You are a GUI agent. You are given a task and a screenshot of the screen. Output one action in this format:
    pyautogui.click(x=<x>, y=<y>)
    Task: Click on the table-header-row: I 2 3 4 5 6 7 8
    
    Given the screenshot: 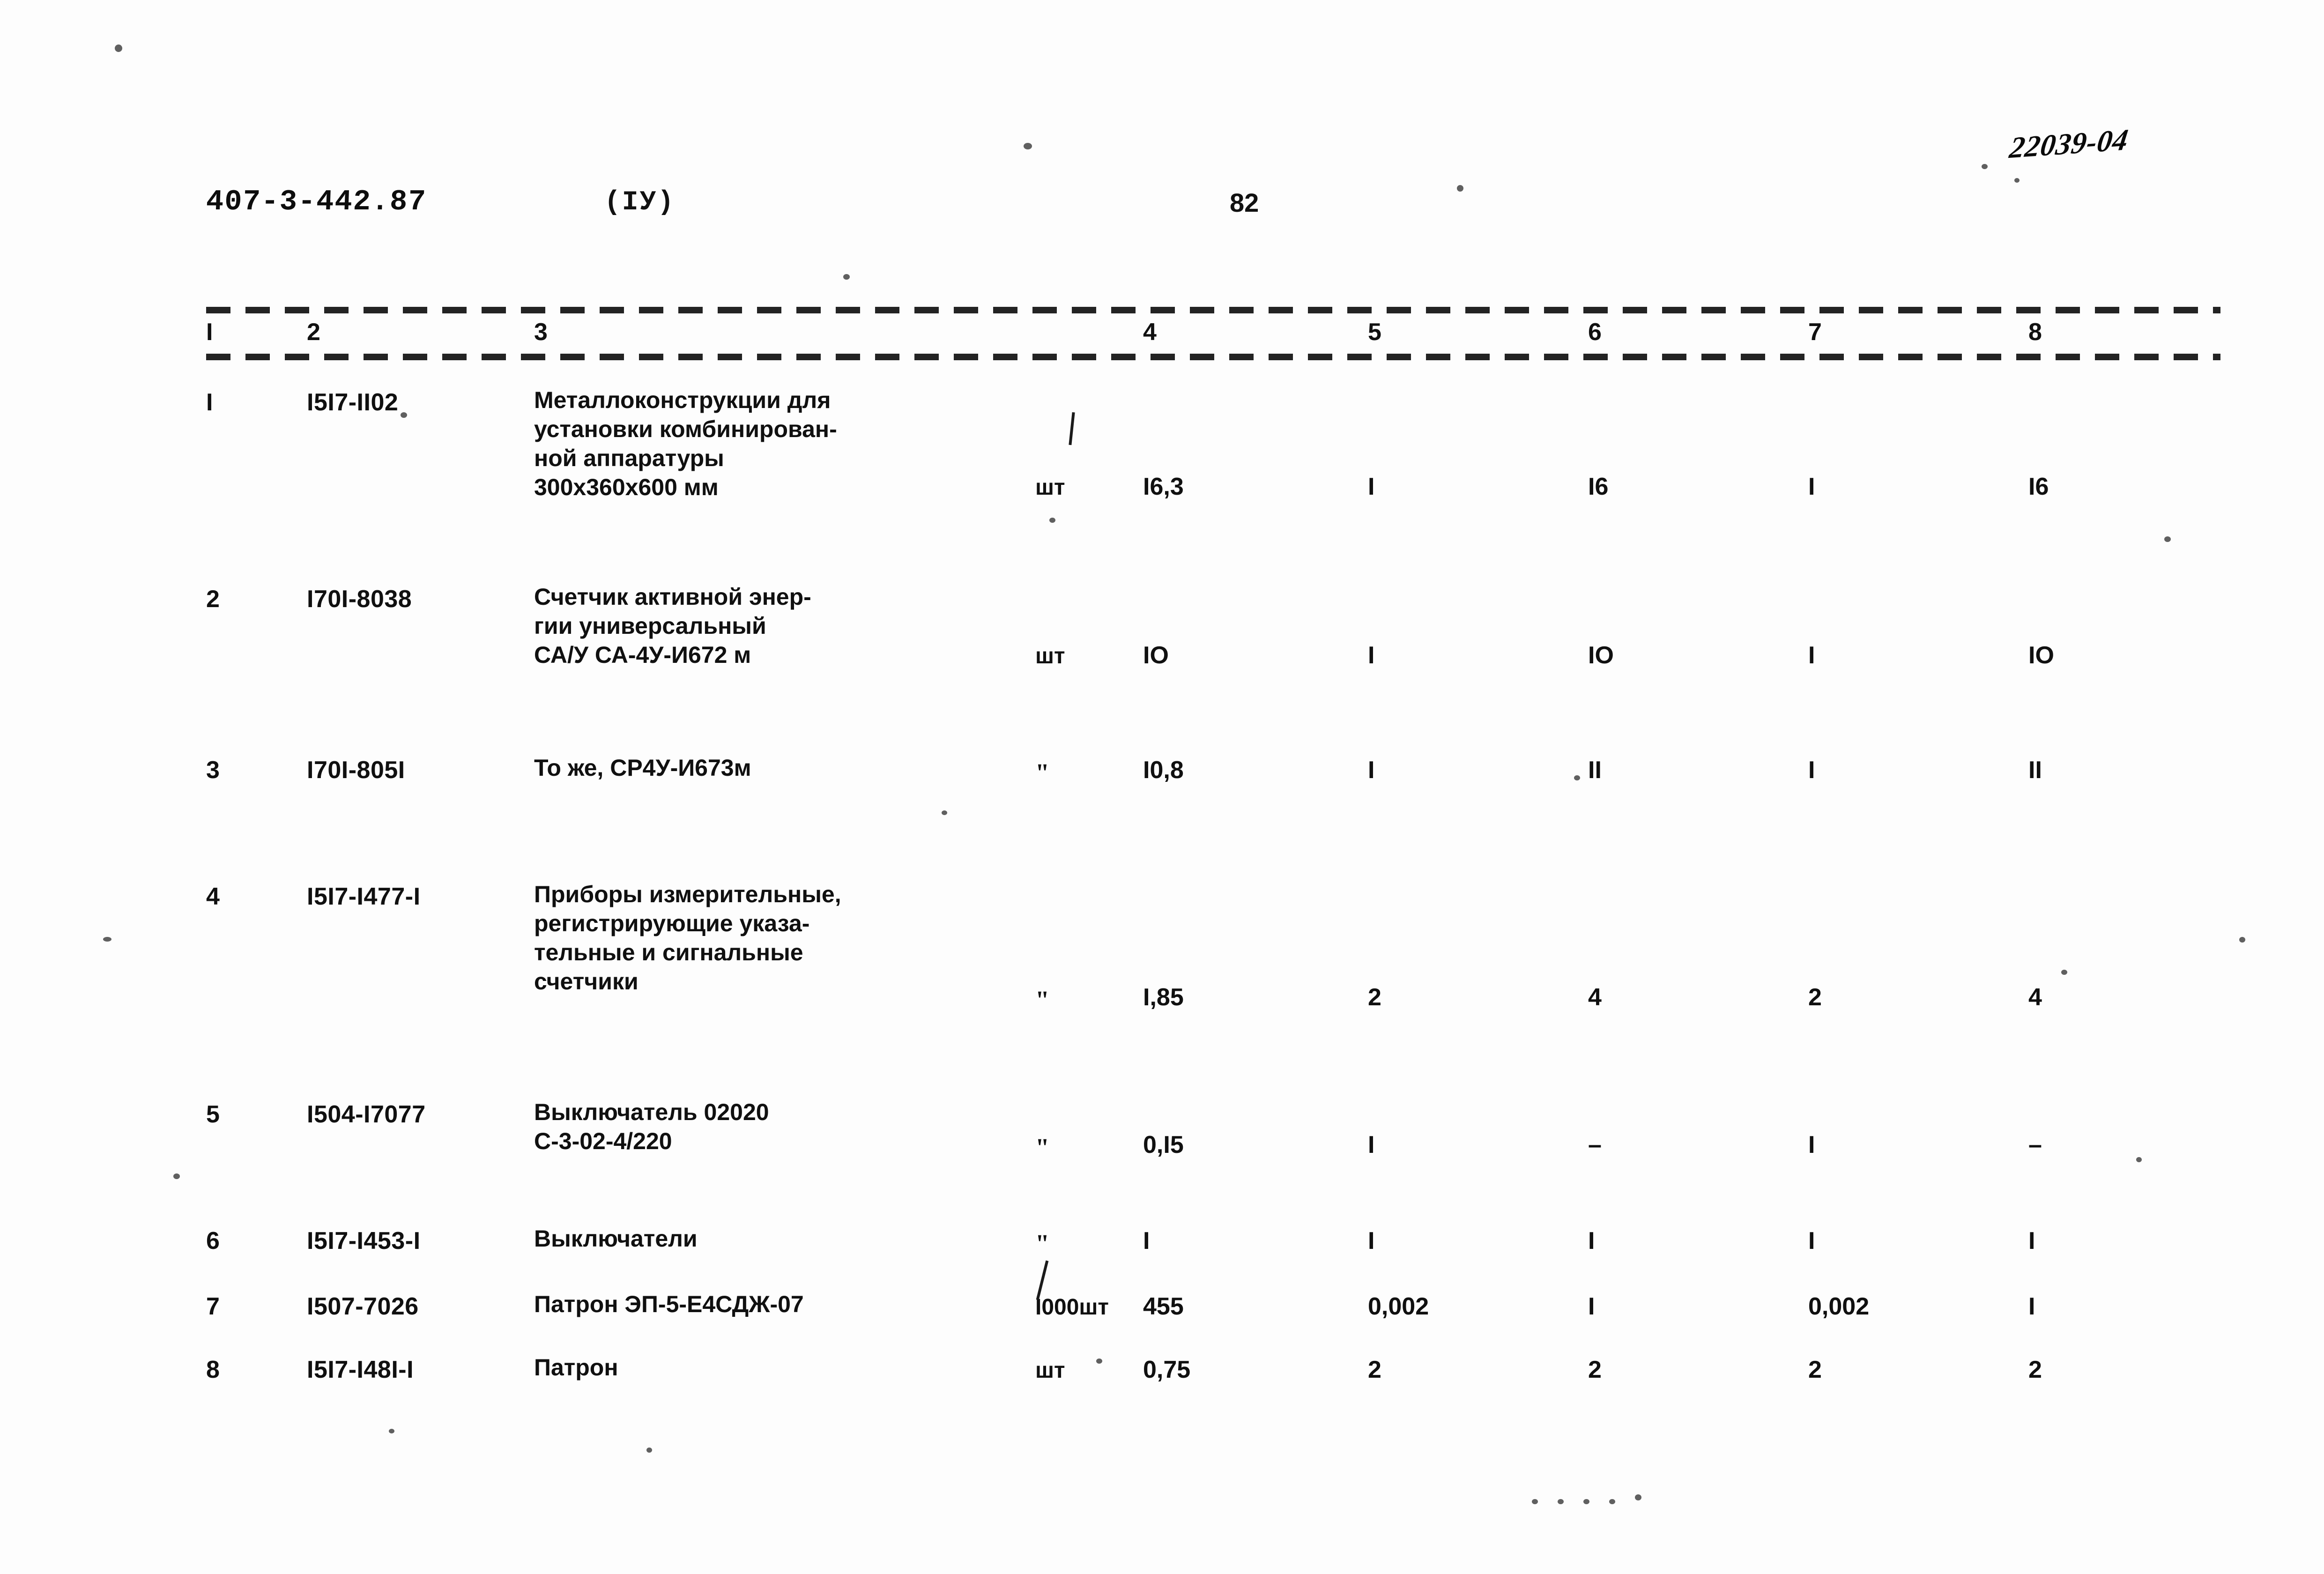 What is the action you would take?
    pyautogui.click(x=1213, y=333)
    